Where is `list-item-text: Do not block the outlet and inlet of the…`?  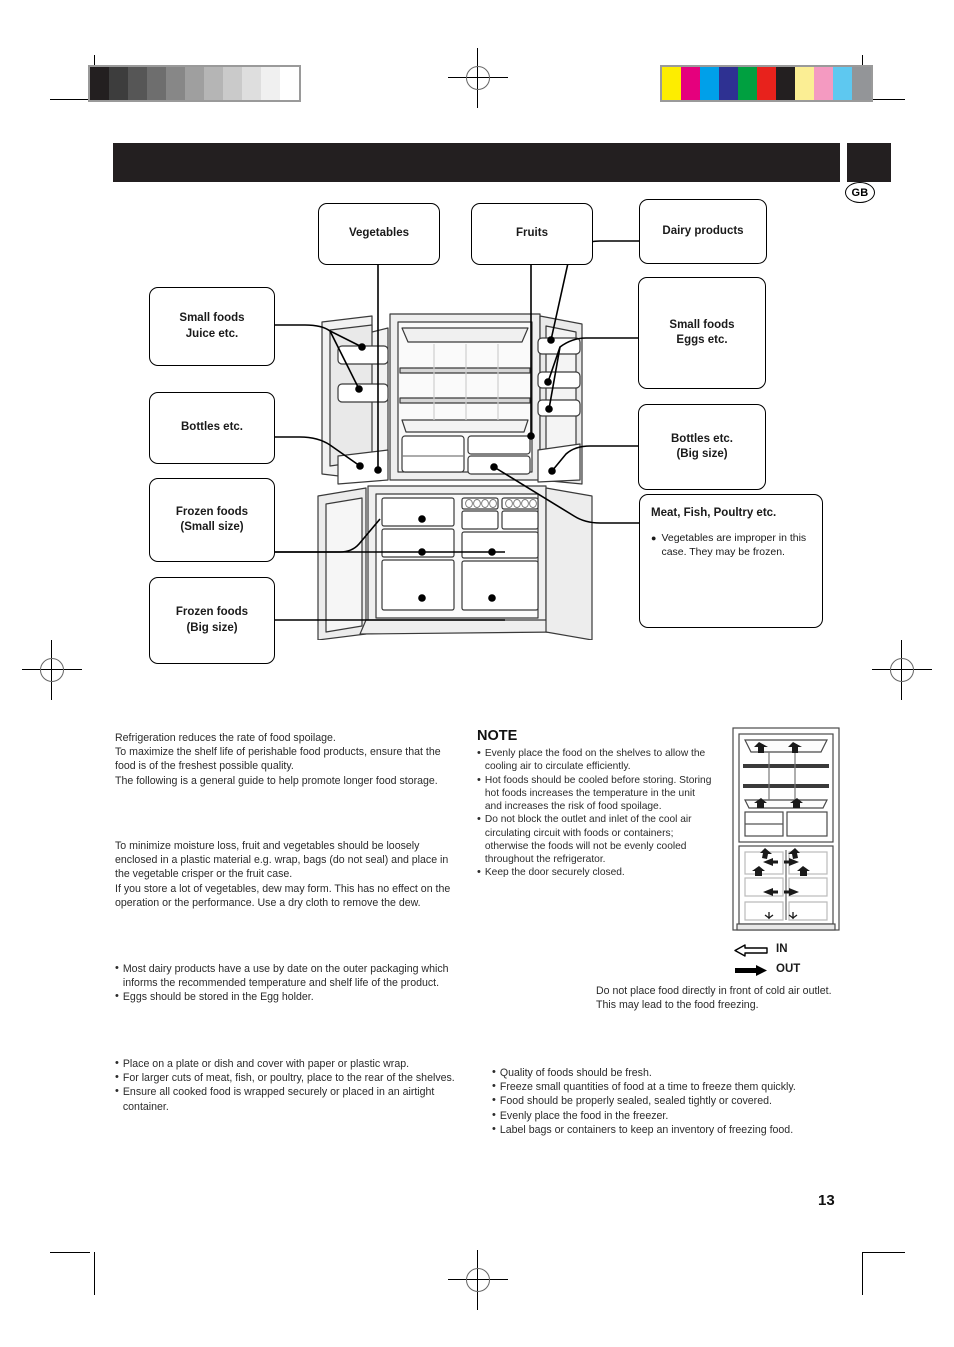 list-item-text: Do not block the outlet and inlet of the… is located at coordinates (588, 839).